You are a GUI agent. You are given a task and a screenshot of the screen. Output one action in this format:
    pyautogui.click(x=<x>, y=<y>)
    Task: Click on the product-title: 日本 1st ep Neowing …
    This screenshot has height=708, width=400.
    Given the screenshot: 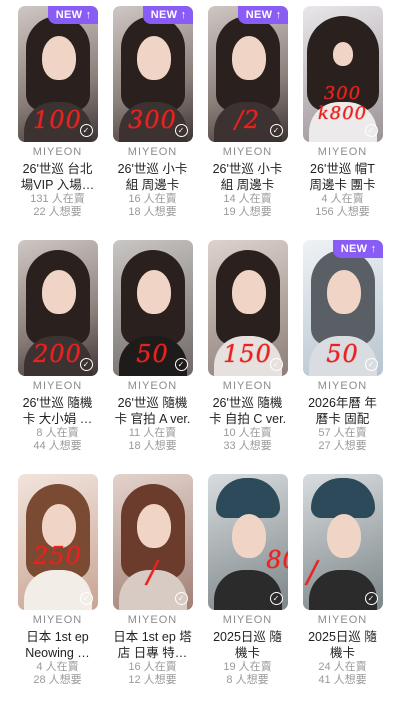 What is the action you would take?
    pyautogui.click(x=57, y=645)
    